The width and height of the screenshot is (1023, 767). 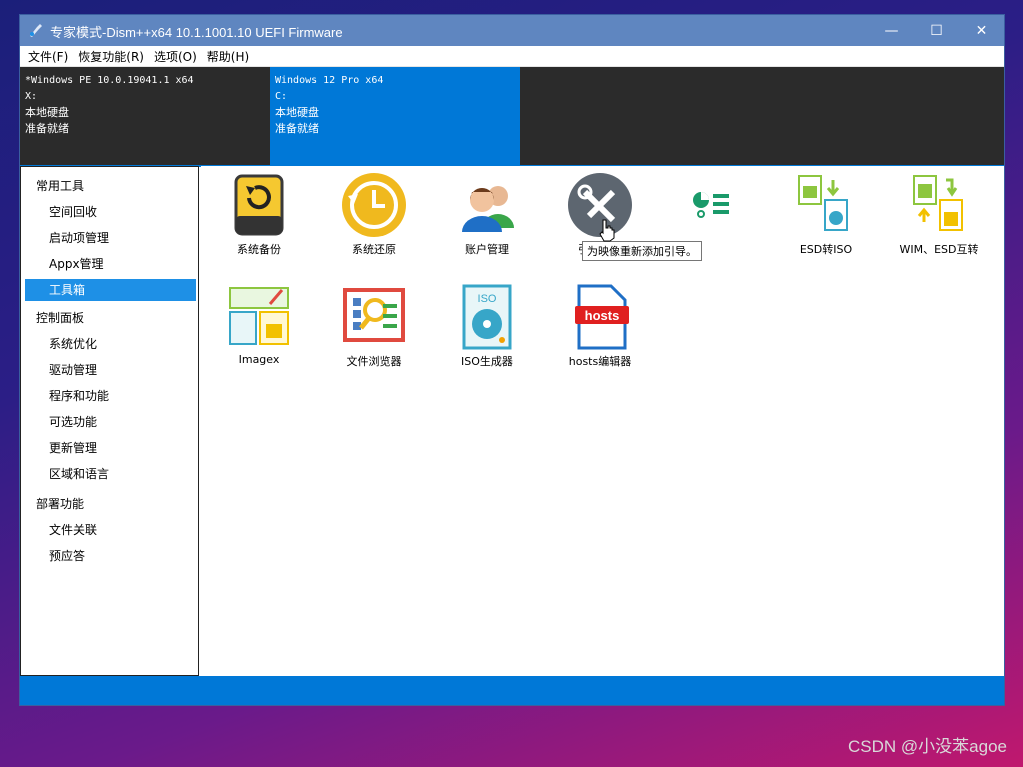 I want to click on system-os: Windows 12 Pro x64, so click(x=329, y=80).